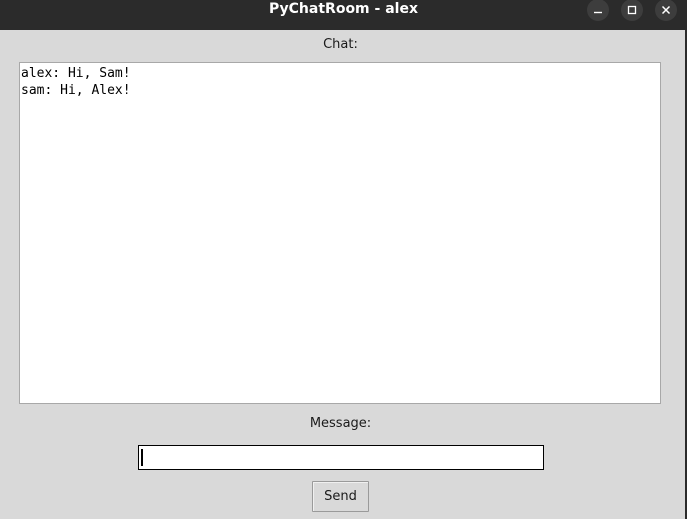 This screenshot has height=519, width=687. What do you see at coordinates (341, 457) in the screenshot?
I see `message-input` at bounding box center [341, 457].